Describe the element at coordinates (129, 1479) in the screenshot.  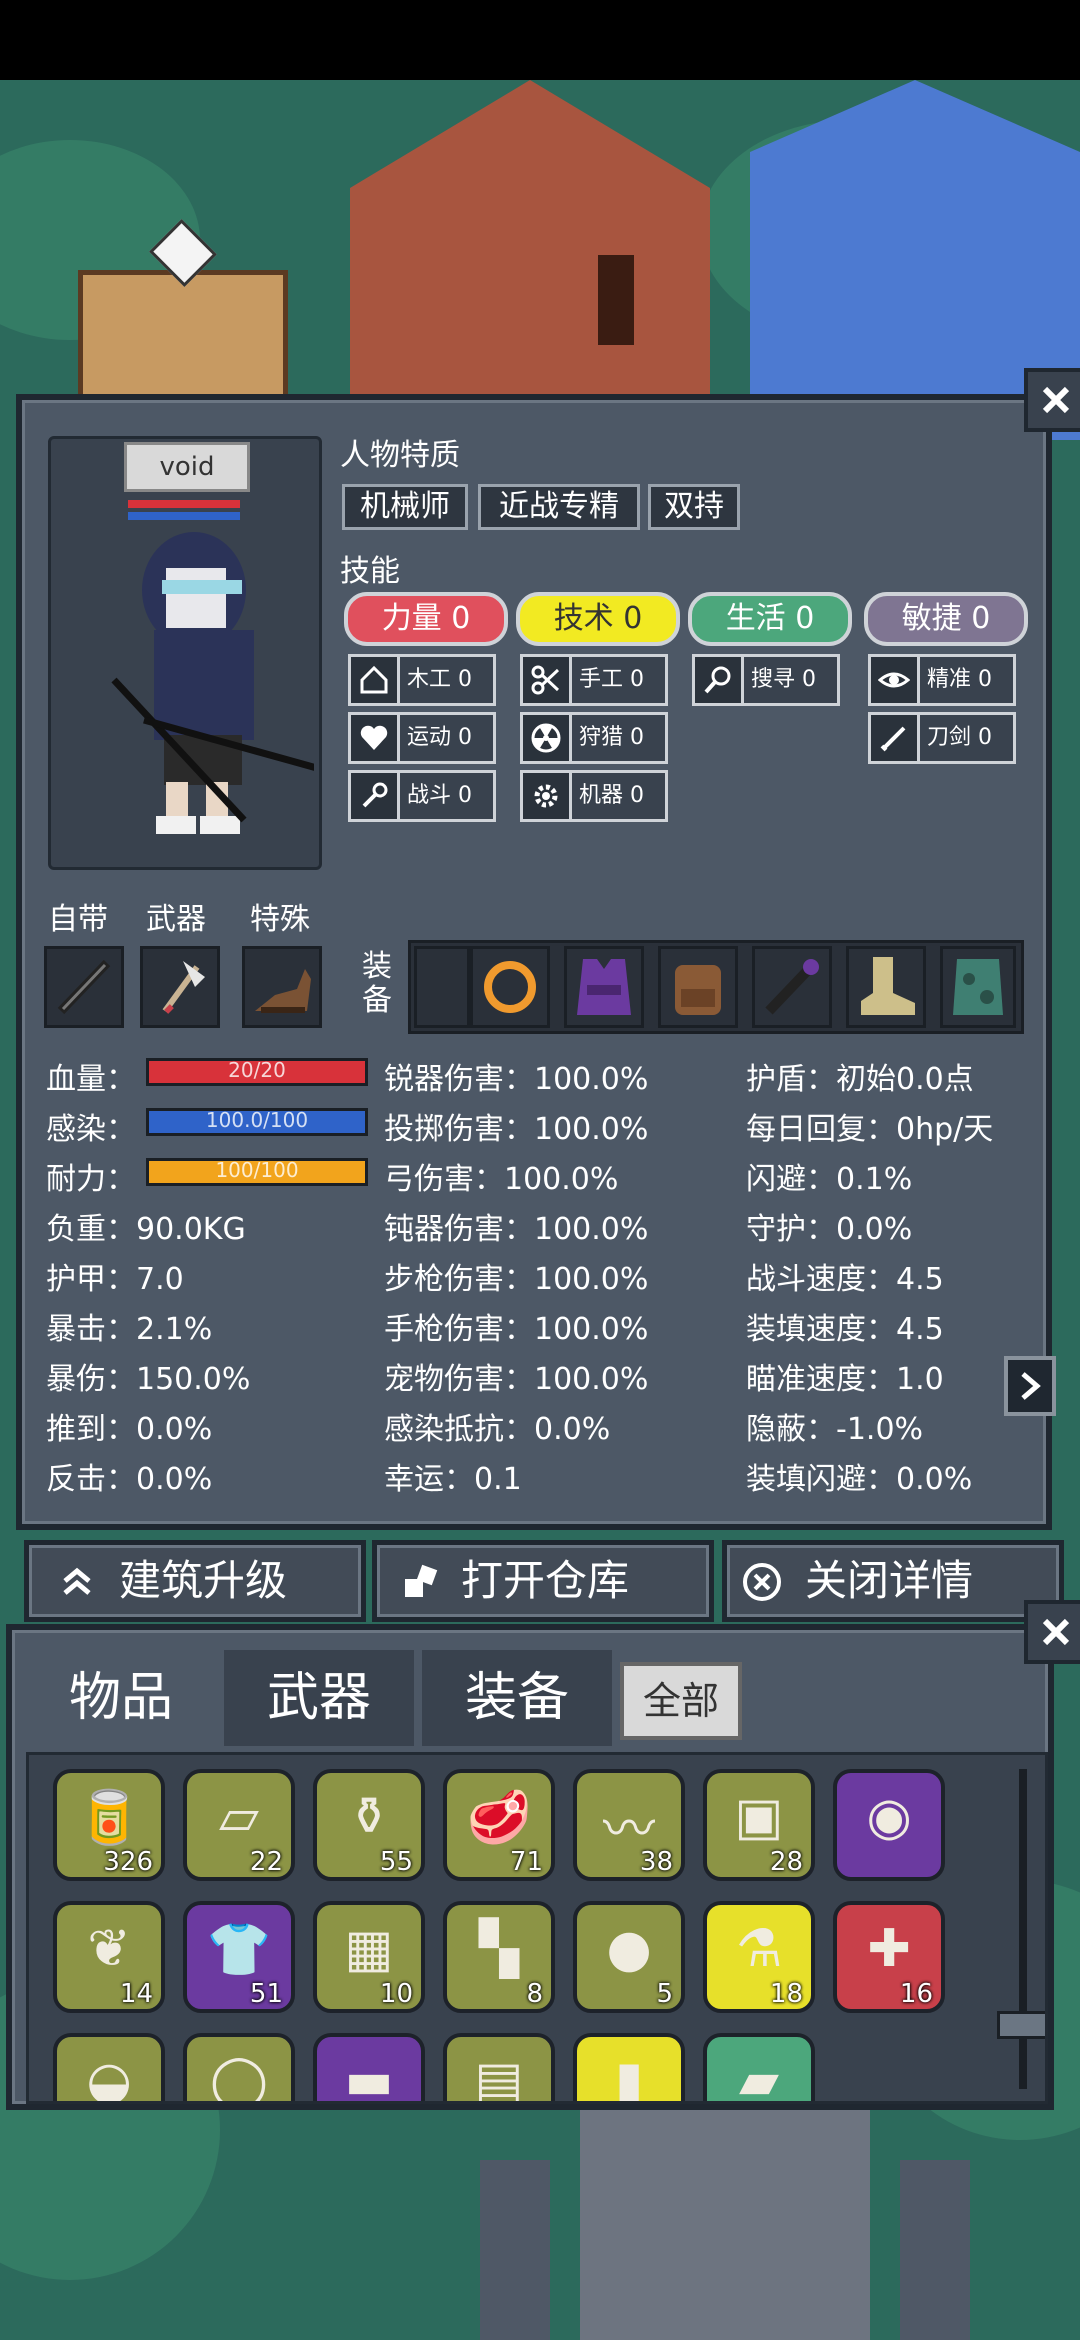
I see `stat-counter: 反击：0.0%` at that location.